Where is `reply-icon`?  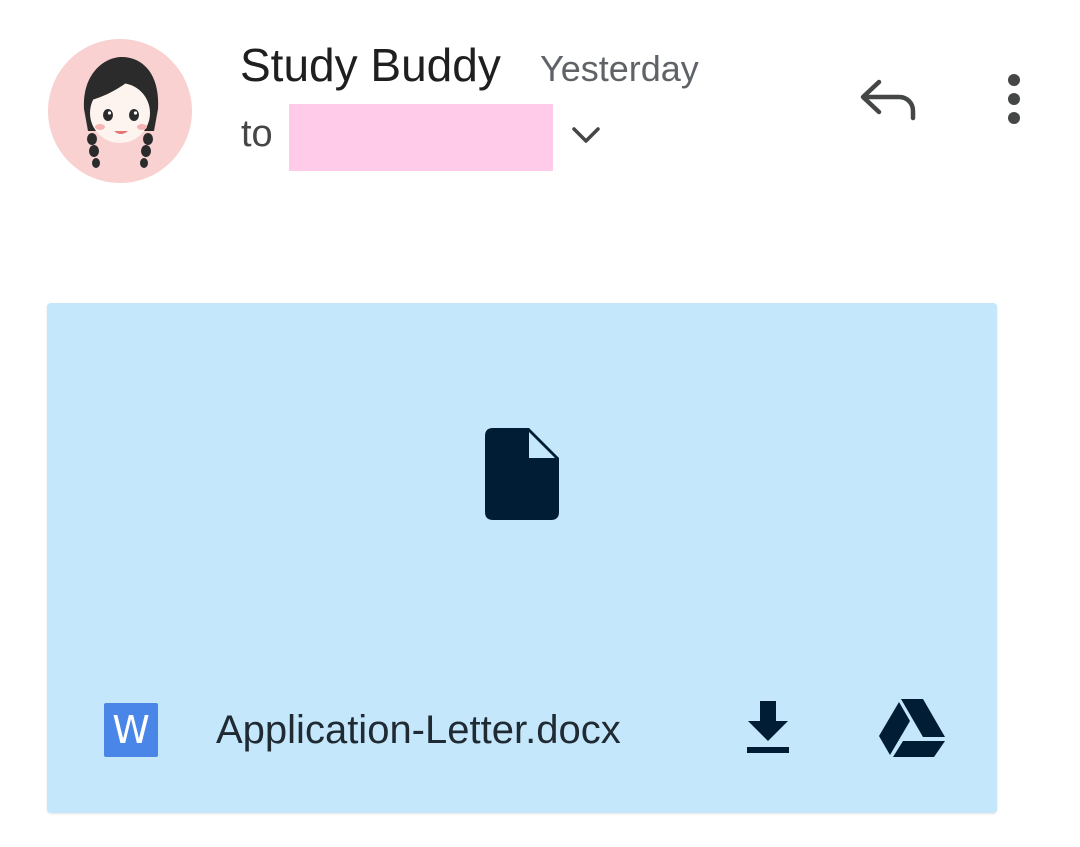 reply-icon is located at coordinates (888, 100).